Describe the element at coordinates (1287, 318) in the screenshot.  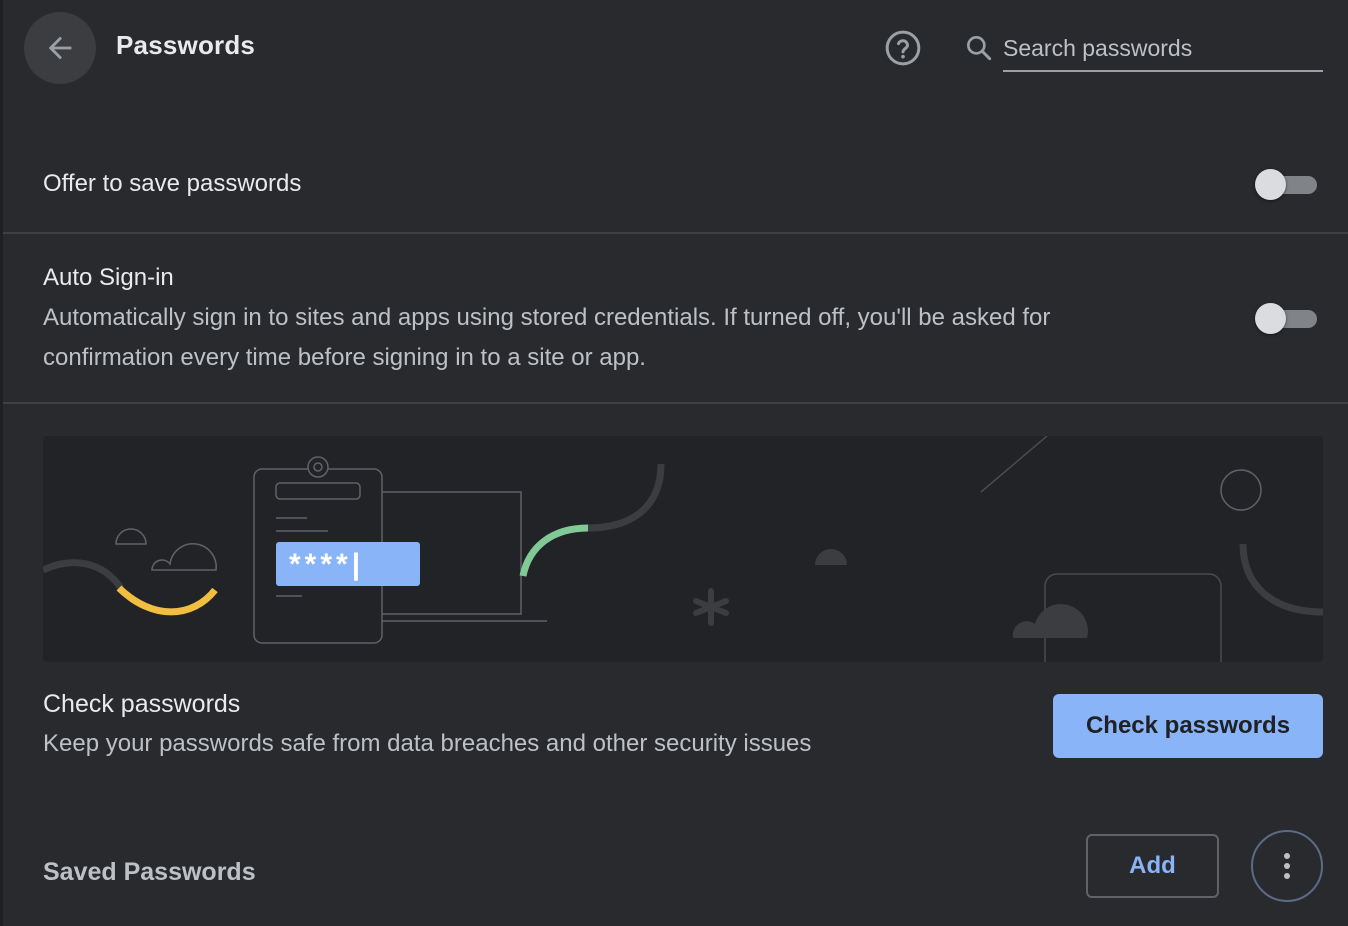
I see `auto-sign-in-toggle` at that location.